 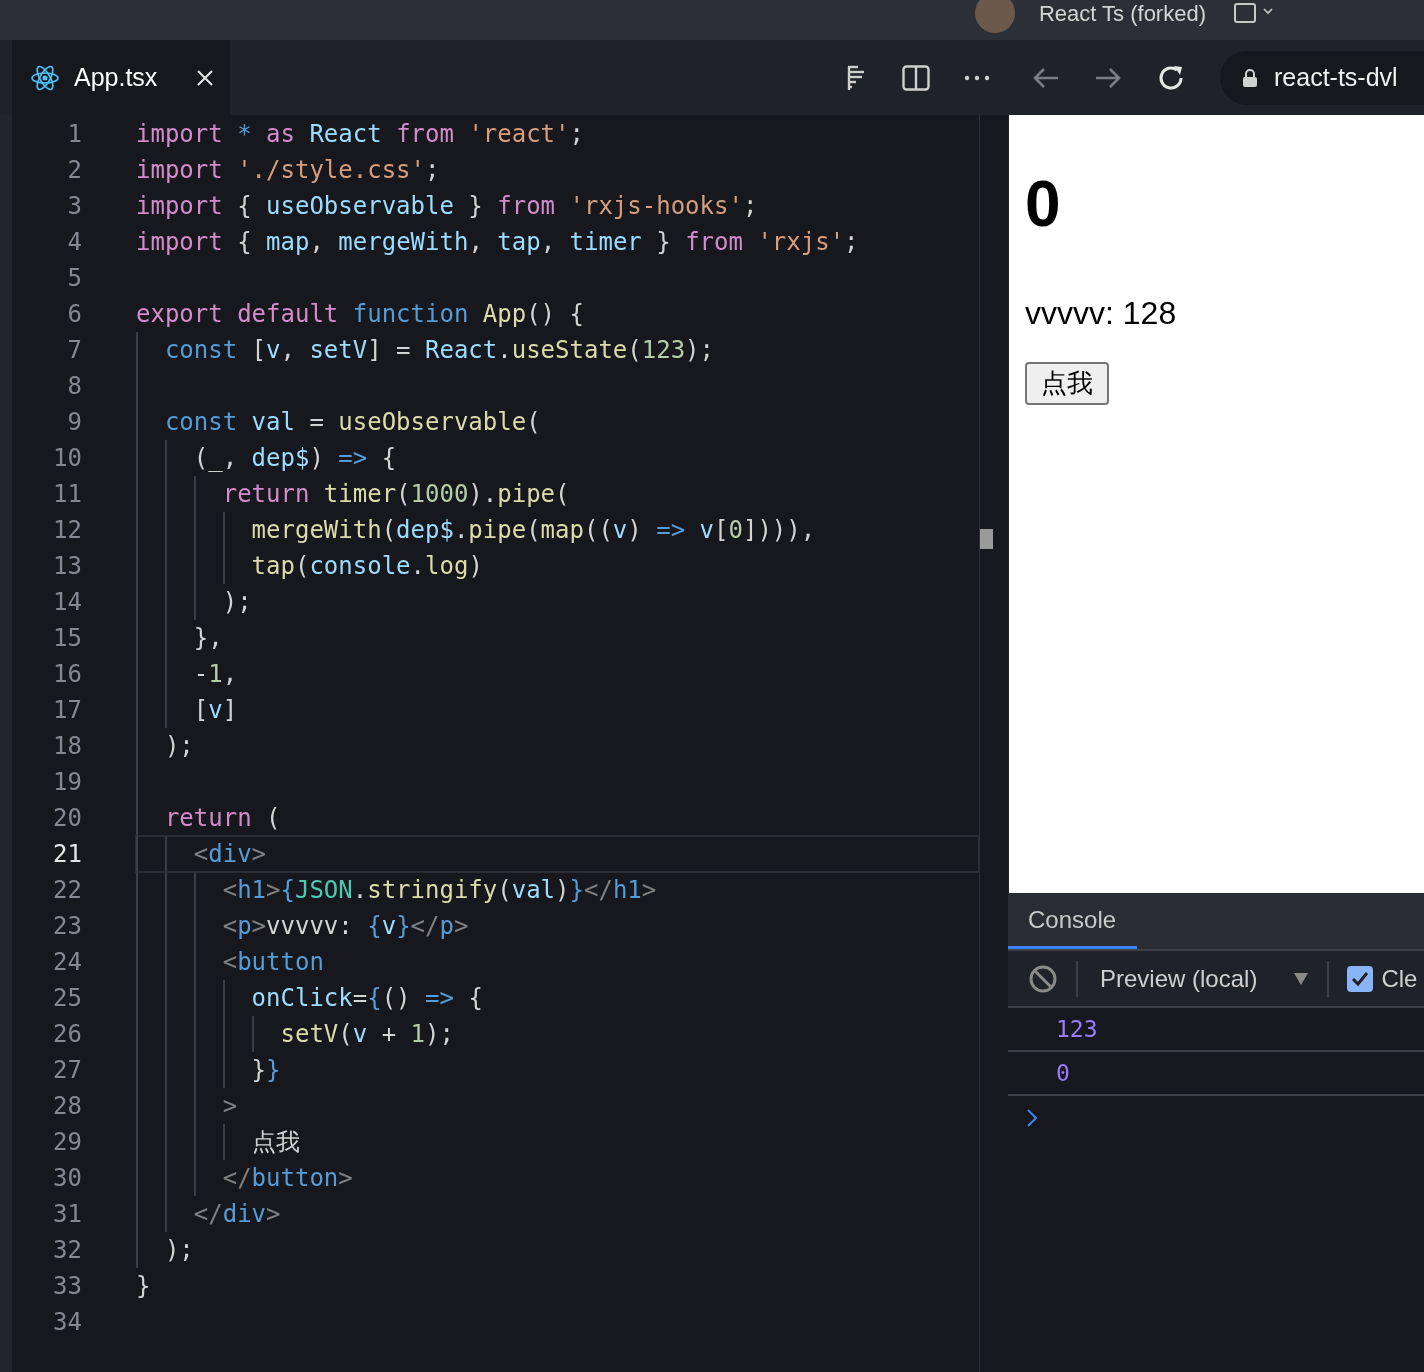 What do you see at coordinates (994, 16) in the screenshot?
I see `avatar-icon` at bounding box center [994, 16].